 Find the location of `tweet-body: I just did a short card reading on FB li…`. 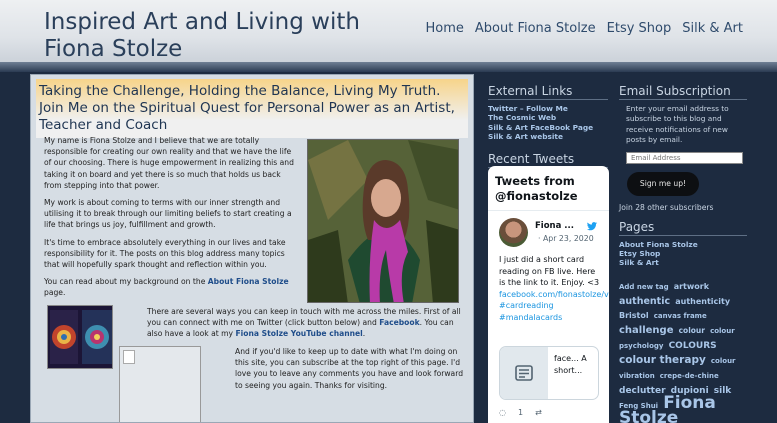

tweet-body: I just did a short card reading on FB li… is located at coordinates (549, 271).